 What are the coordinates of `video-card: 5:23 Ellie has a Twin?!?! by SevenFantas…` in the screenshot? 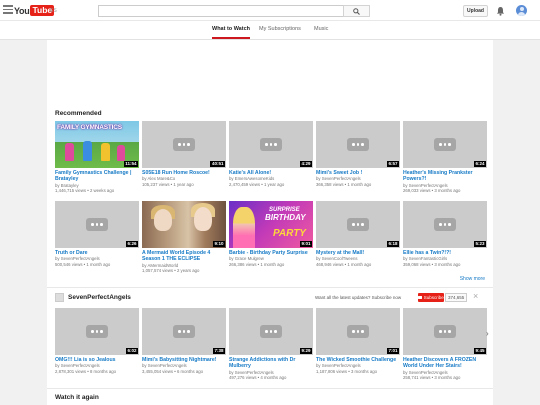 It's located at (445, 234).